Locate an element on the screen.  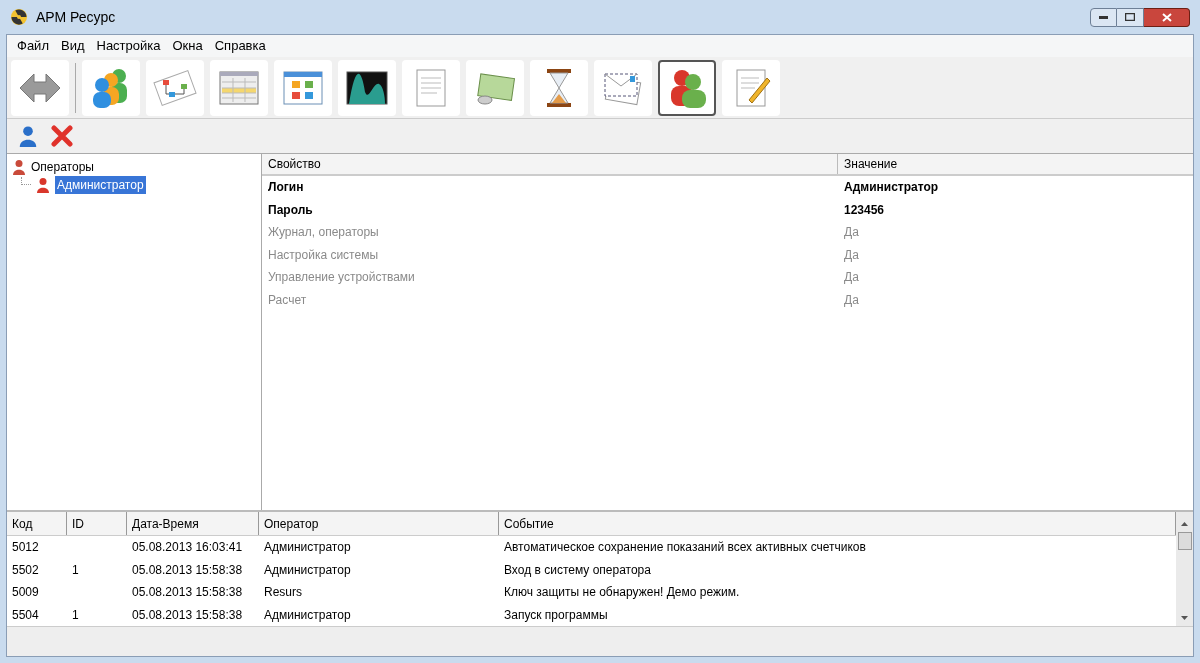
table-cell-text: Ключ защиты не обнаружен! Демо режим. is located at coordinates (622, 593).